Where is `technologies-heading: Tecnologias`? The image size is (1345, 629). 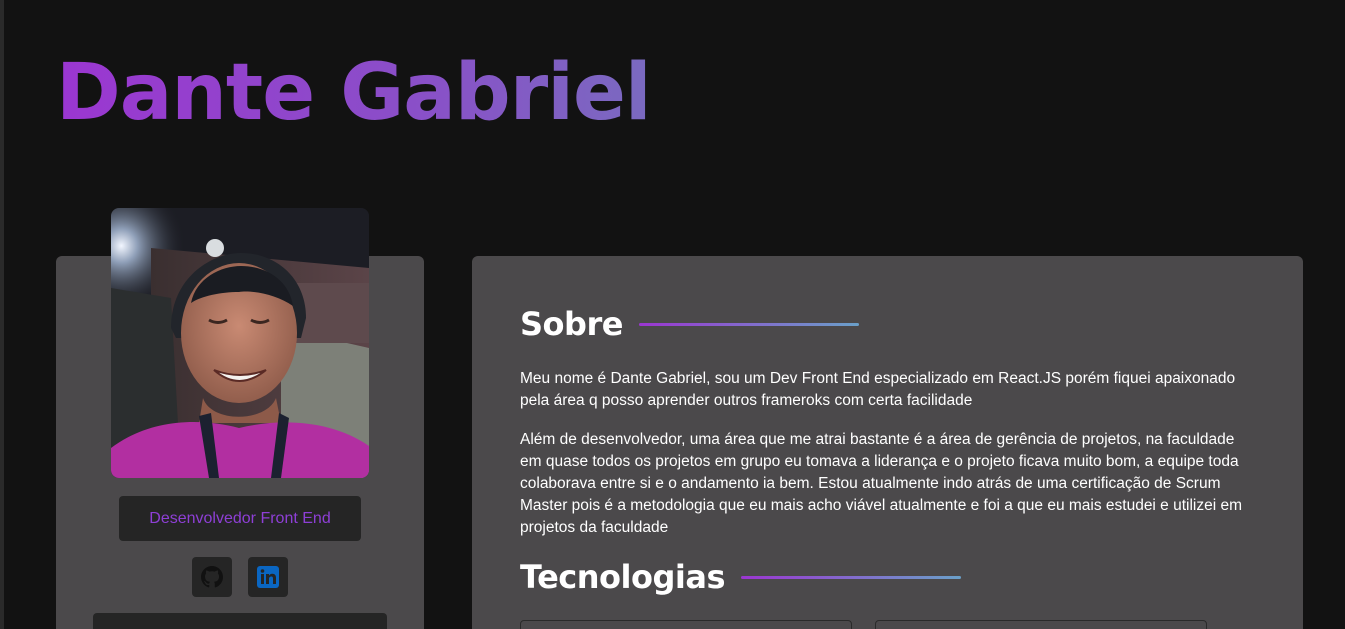
technologies-heading: Tecnologias is located at coordinates (740, 577).